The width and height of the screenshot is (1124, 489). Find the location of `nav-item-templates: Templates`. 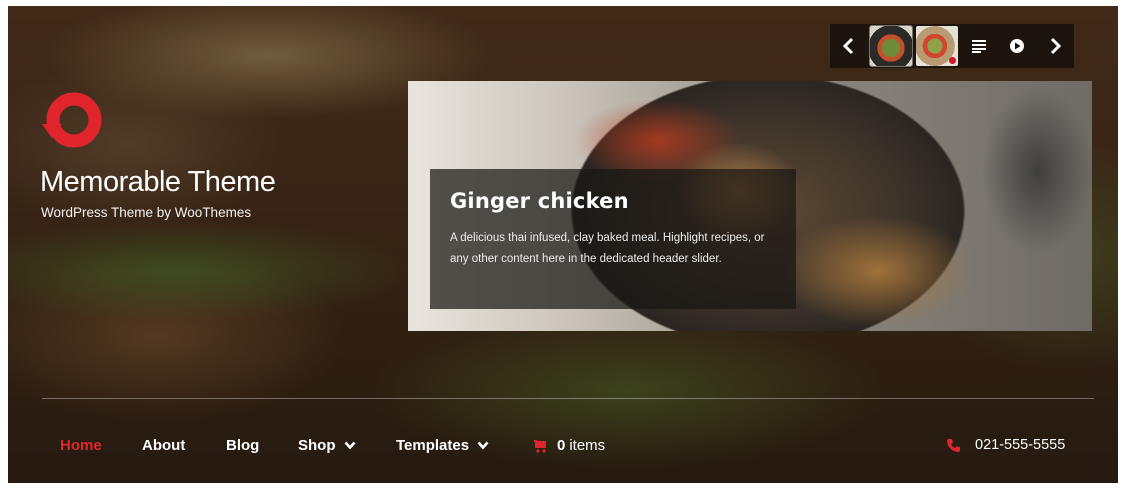

nav-item-templates: Templates is located at coordinates (442, 445).